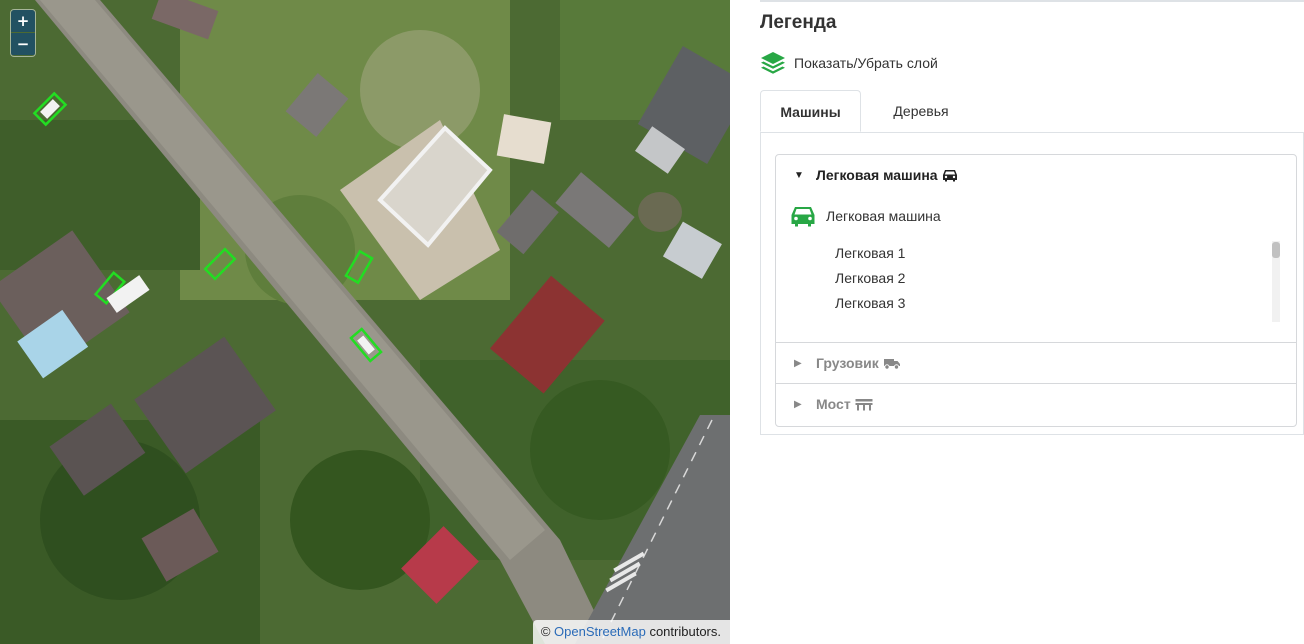 Image resolution: width=1304 pixels, height=644 pixels. I want to click on zoom-out-button: −, so click(23, 44).